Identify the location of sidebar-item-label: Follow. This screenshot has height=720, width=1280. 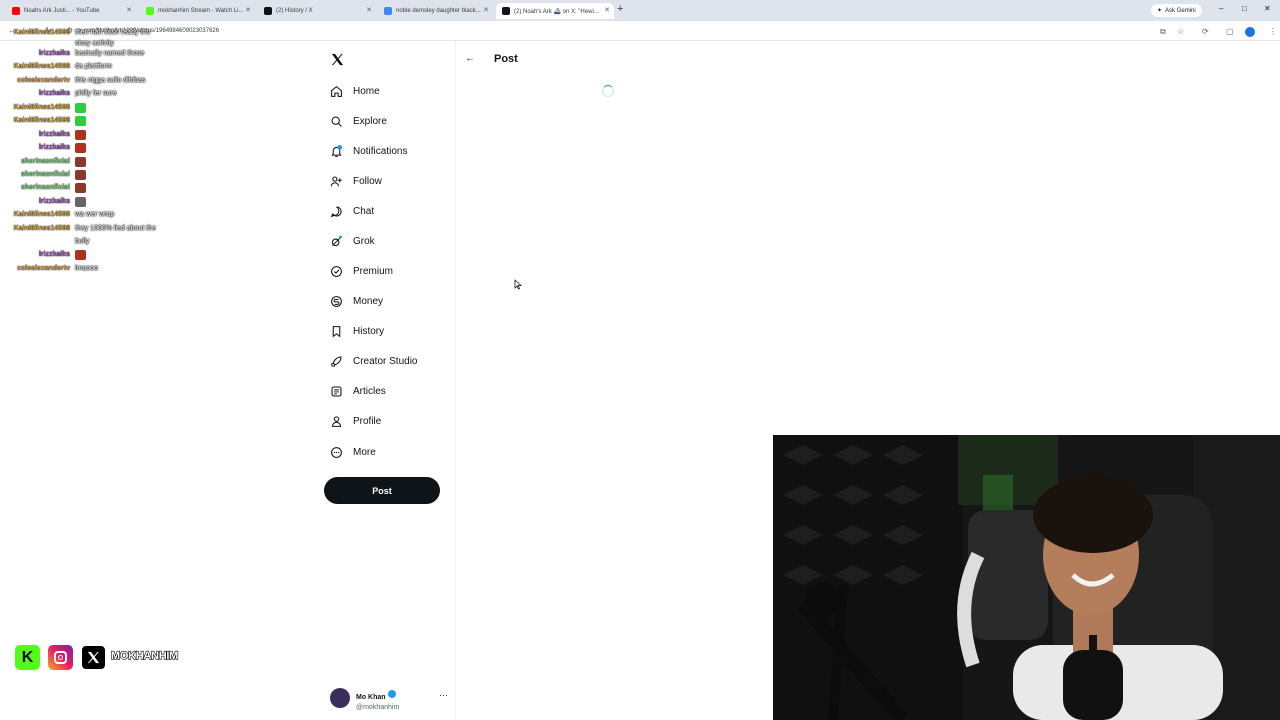
(367, 181).